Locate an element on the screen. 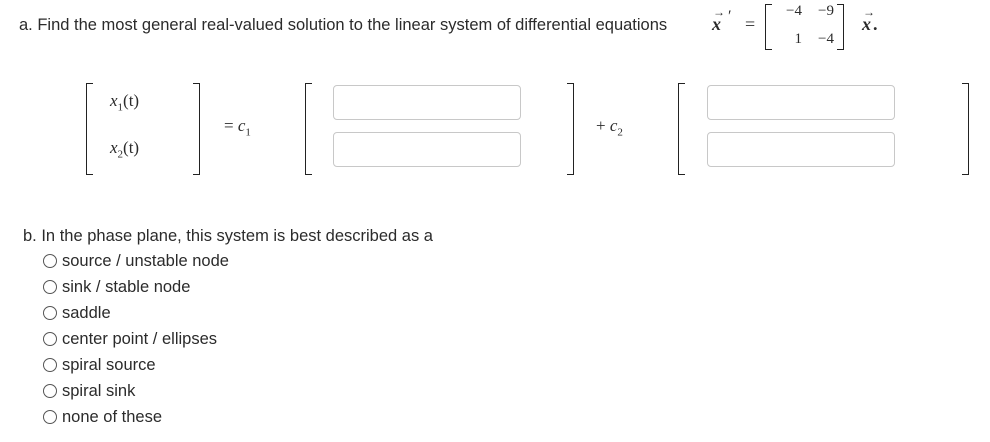 The width and height of the screenshot is (990, 442). matrix-a12: −9 is located at coordinates (826, 11).